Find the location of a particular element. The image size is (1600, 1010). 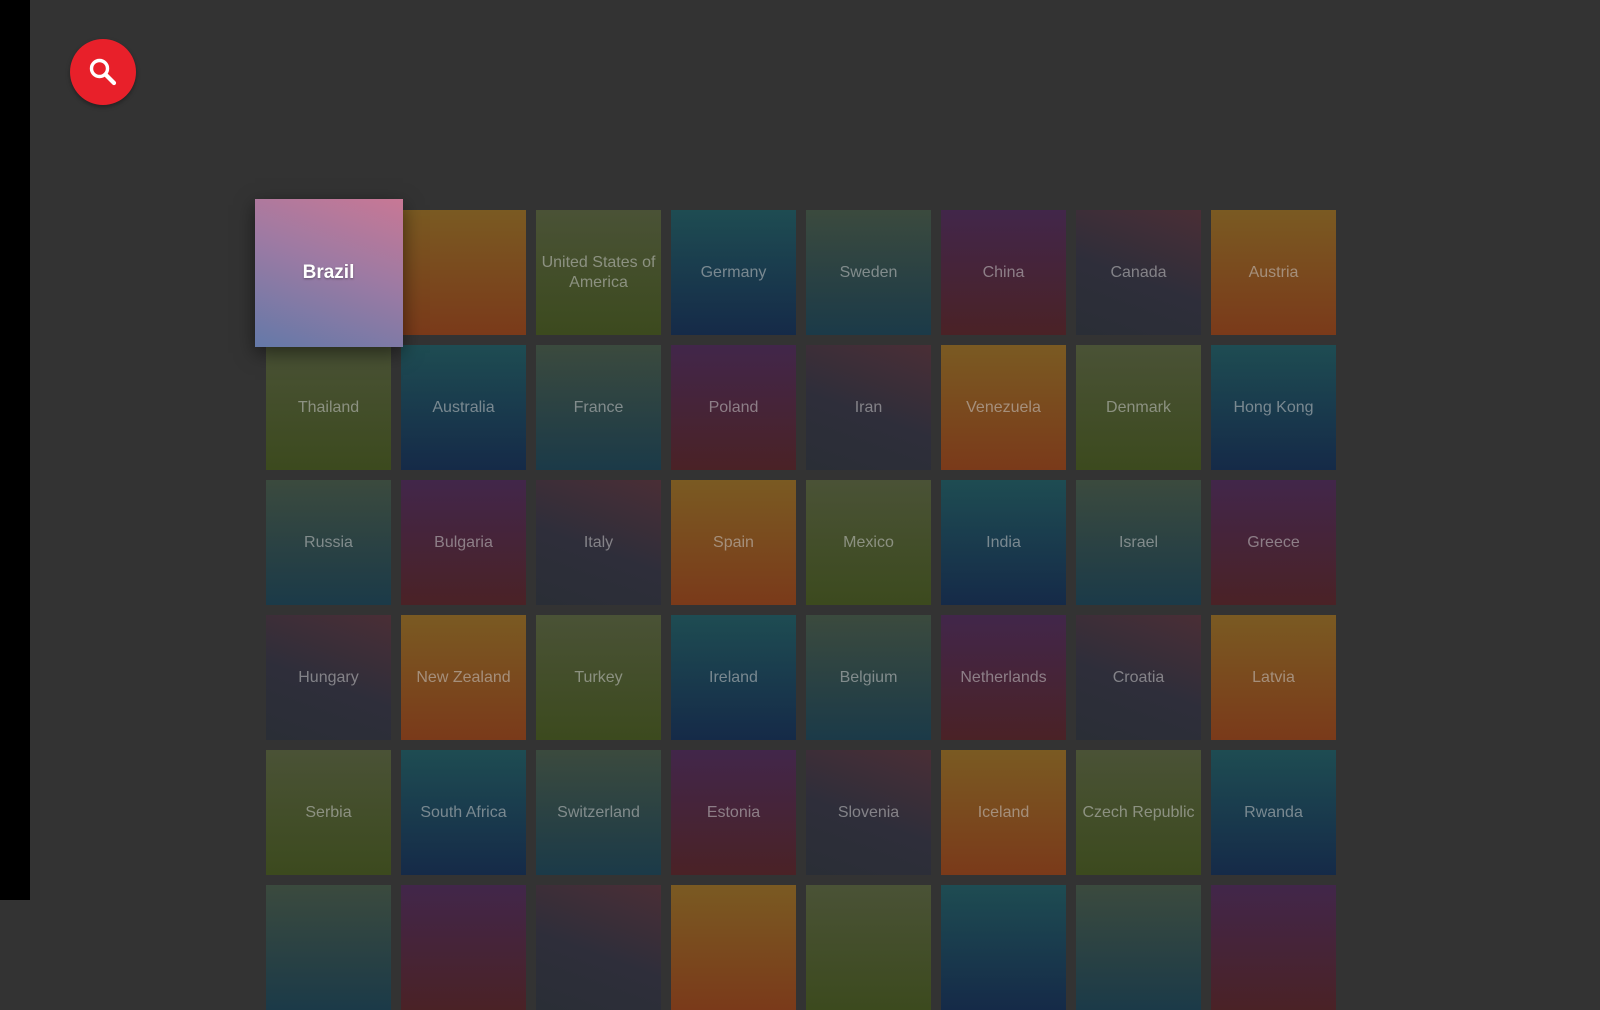

country-tile: Czech Republic is located at coordinates (1138, 812).